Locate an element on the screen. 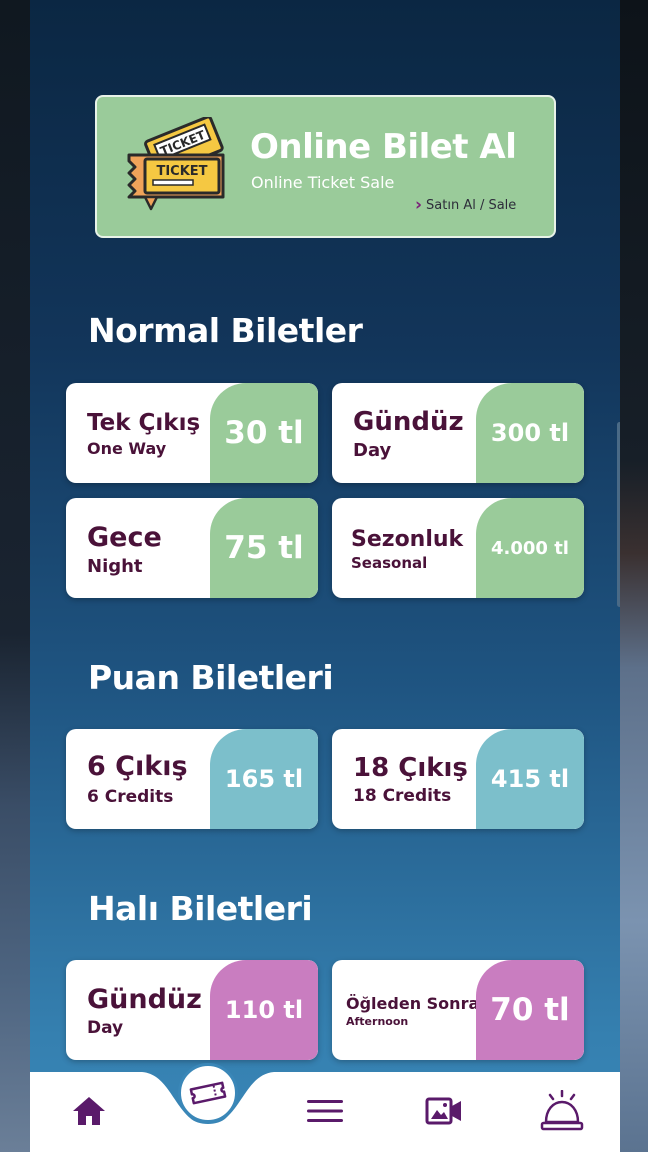 This screenshot has height=1152, width=648. ticket-card-18-credits: 18 Çıkış 18 Credits 415 tl is located at coordinates (458, 779).